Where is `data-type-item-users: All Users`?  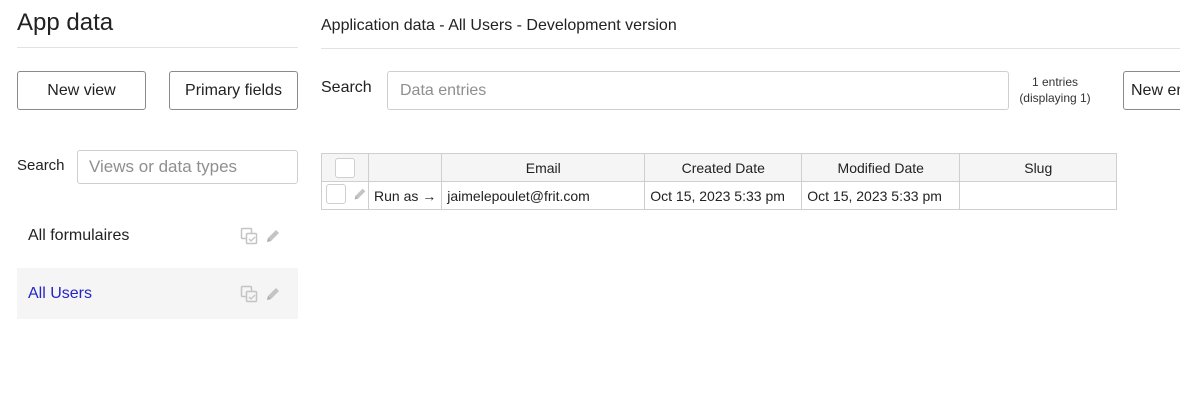
data-type-item-users: All Users is located at coordinates (157, 293).